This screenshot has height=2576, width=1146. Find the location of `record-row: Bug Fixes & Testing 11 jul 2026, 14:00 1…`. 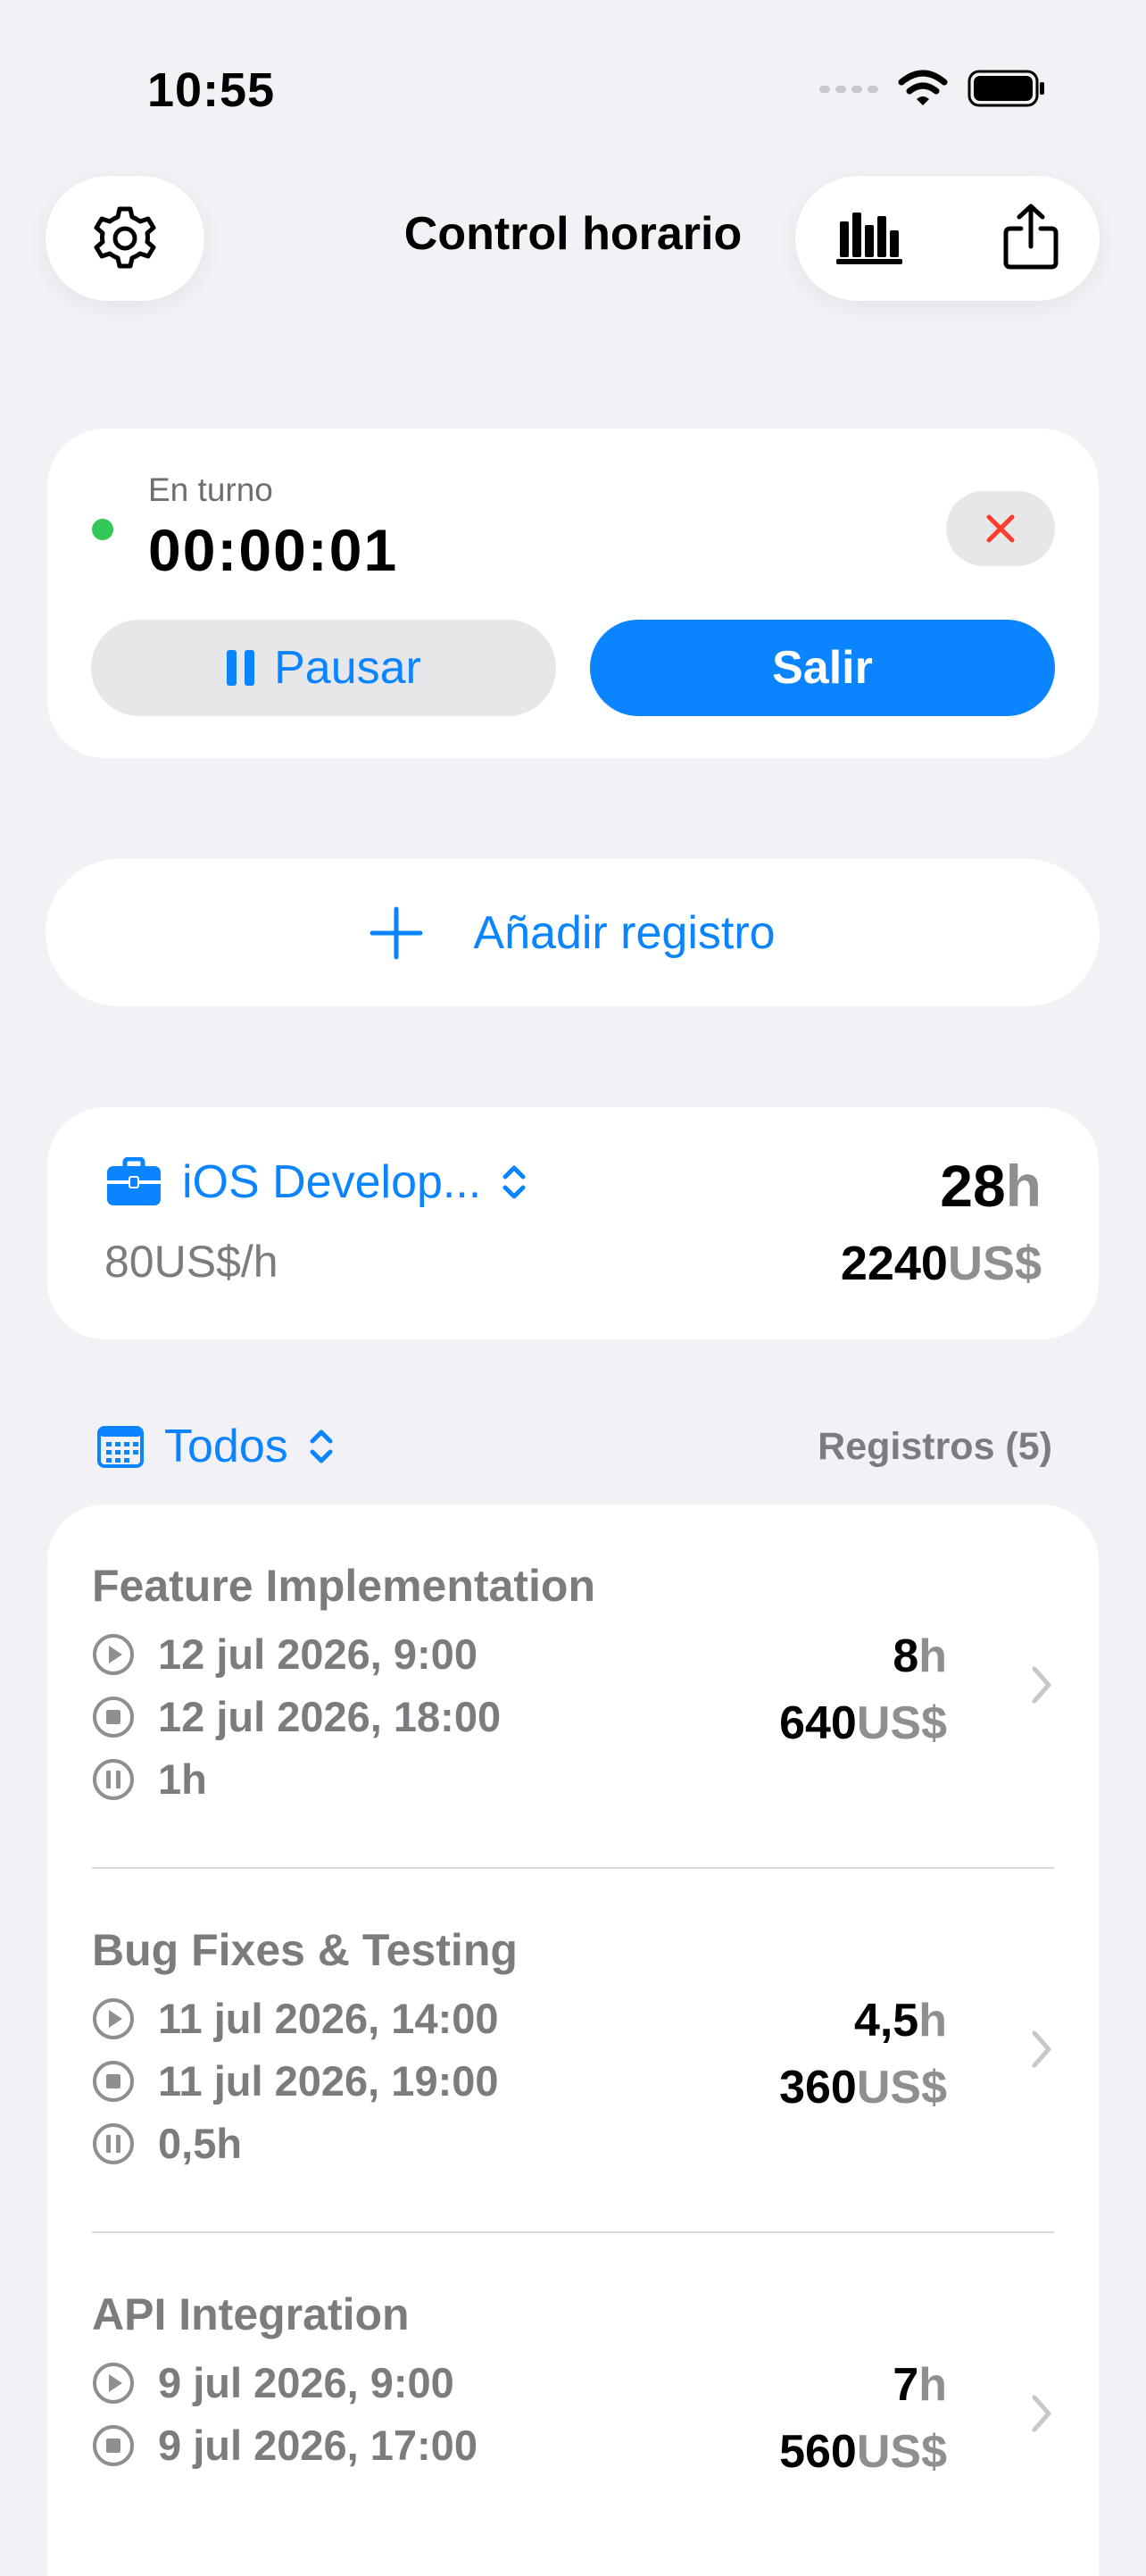

record-row: Bug Fixes & Testing 11 jul 2026, 14:00 1… is located at coordinates (573, 2051).